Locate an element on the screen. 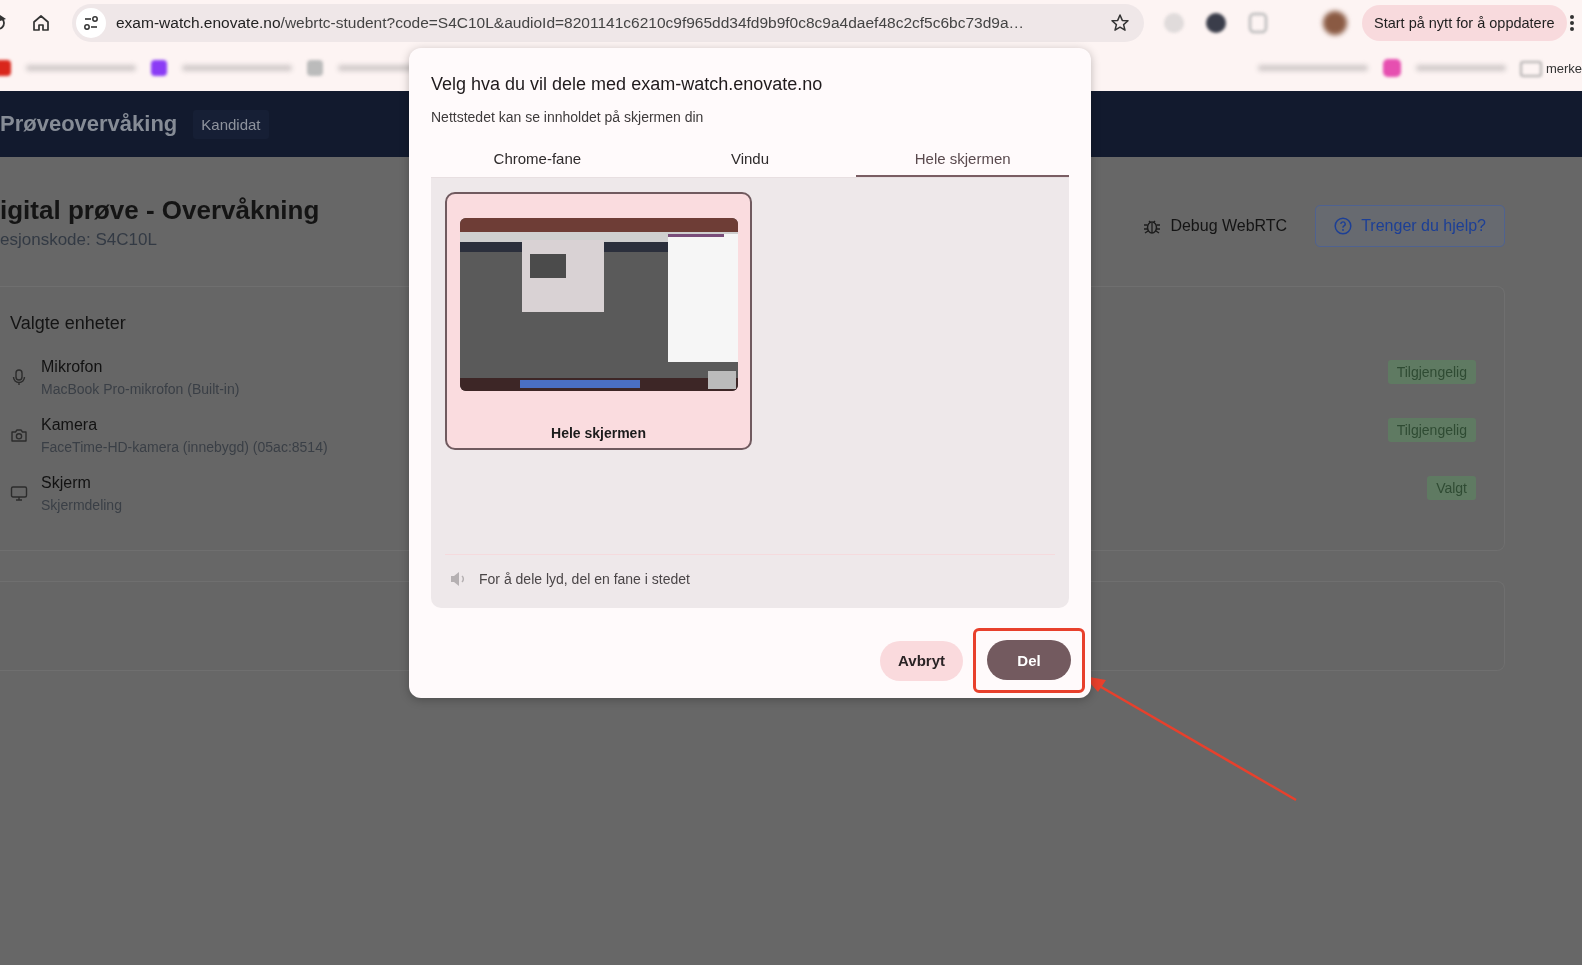 Image resolution: width=1582 pixels, height=965 pixels. tab: Vindu is located at coordinates (750, 159).